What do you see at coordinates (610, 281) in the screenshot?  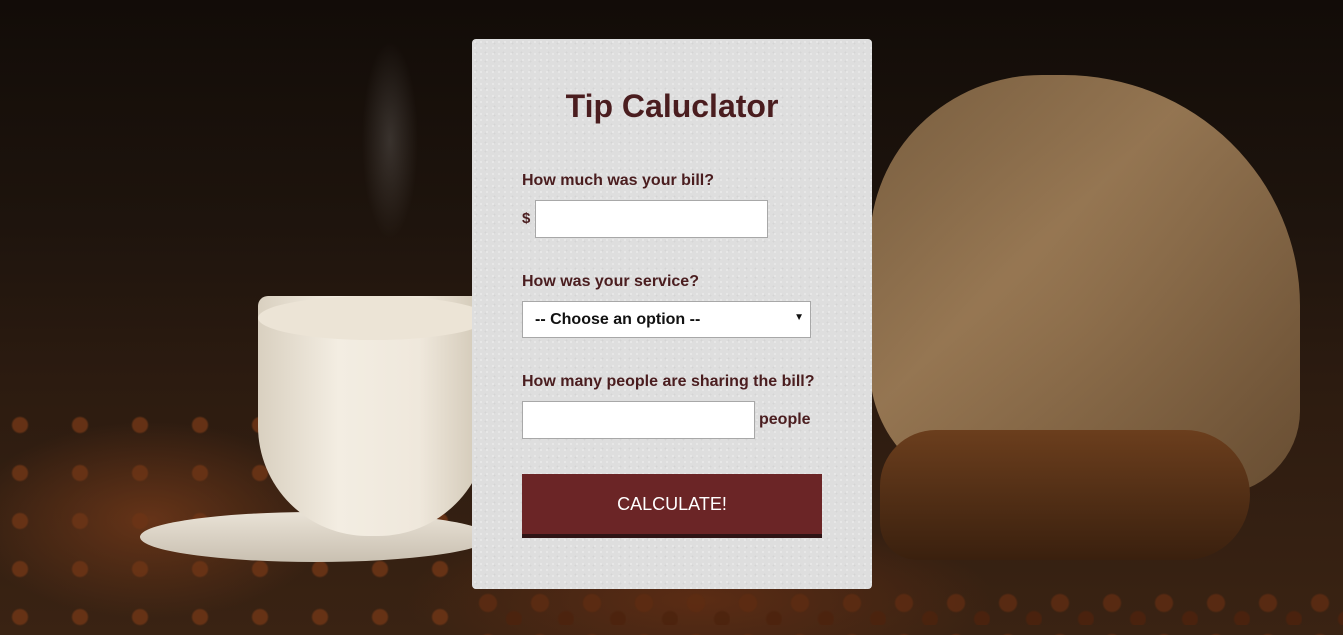 I see `service-question-label: How was your service?` at bounding box center [610, 281].